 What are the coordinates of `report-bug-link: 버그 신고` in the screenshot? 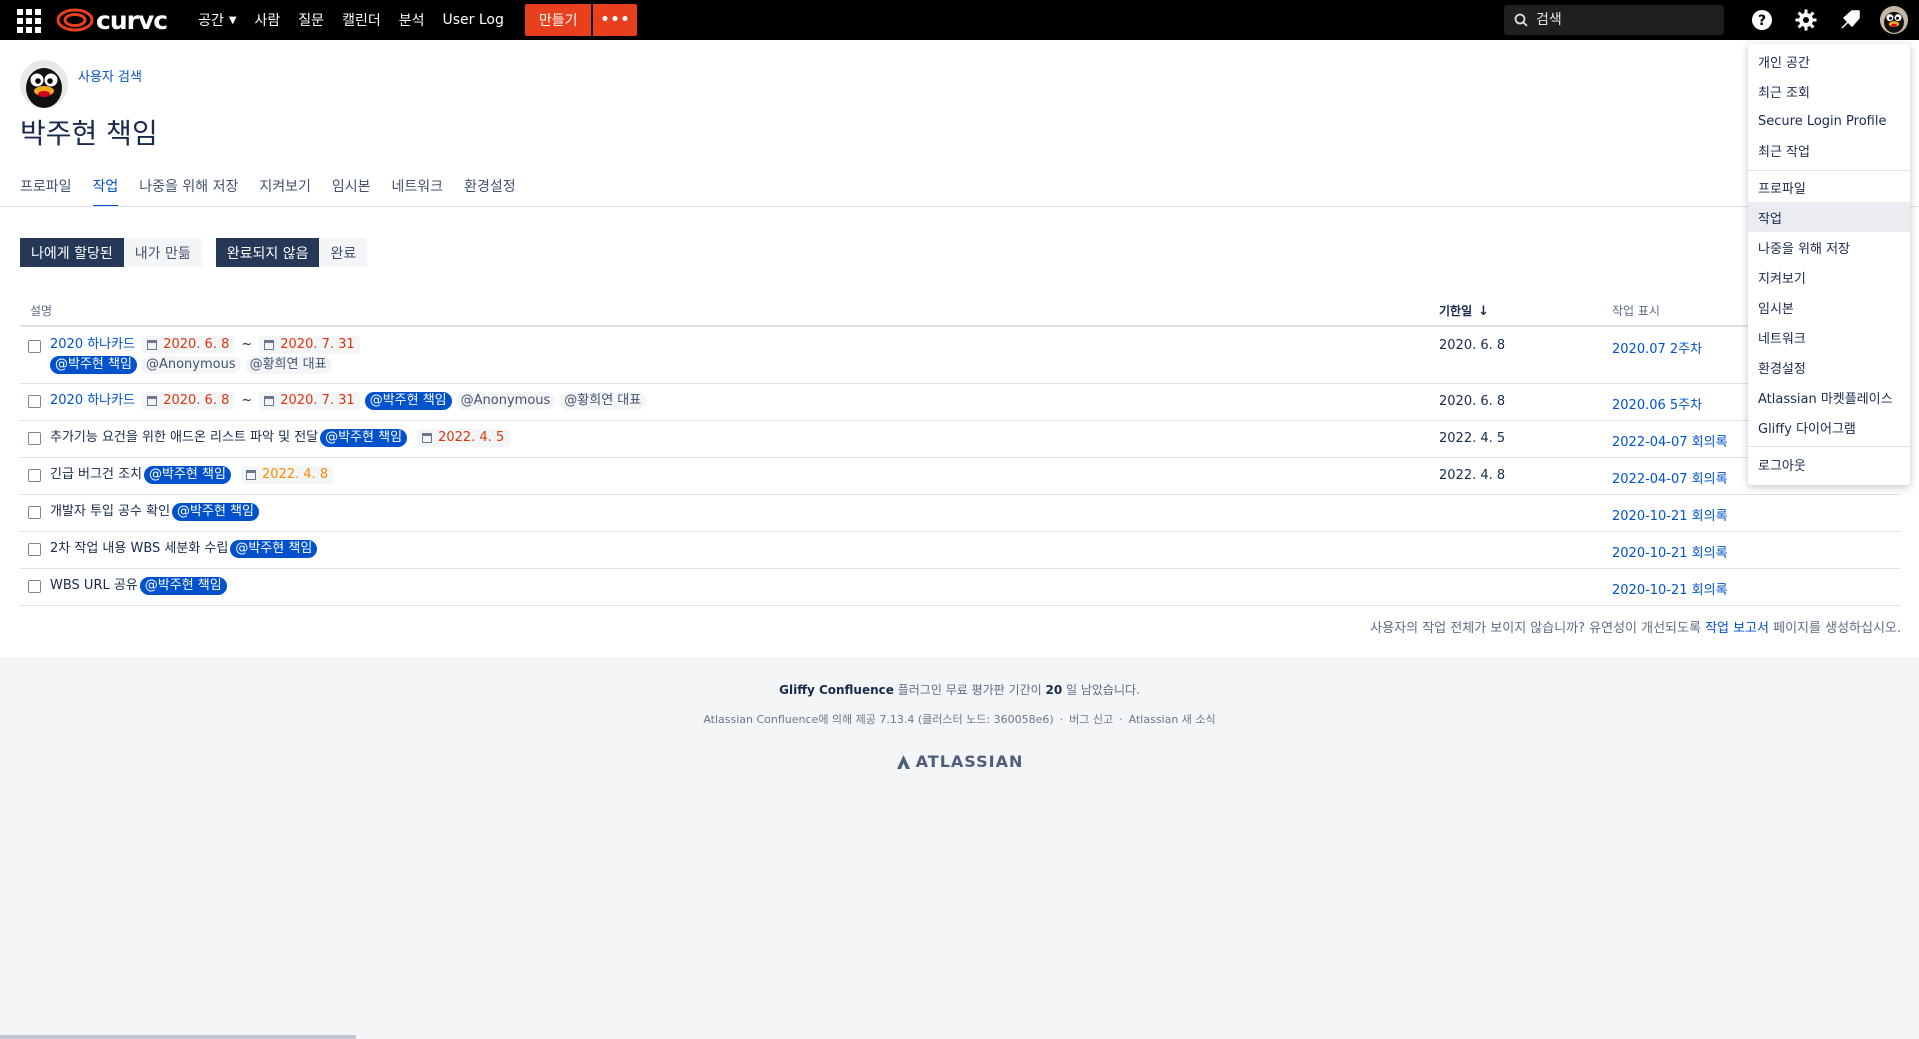 It's located at (1091, 719).